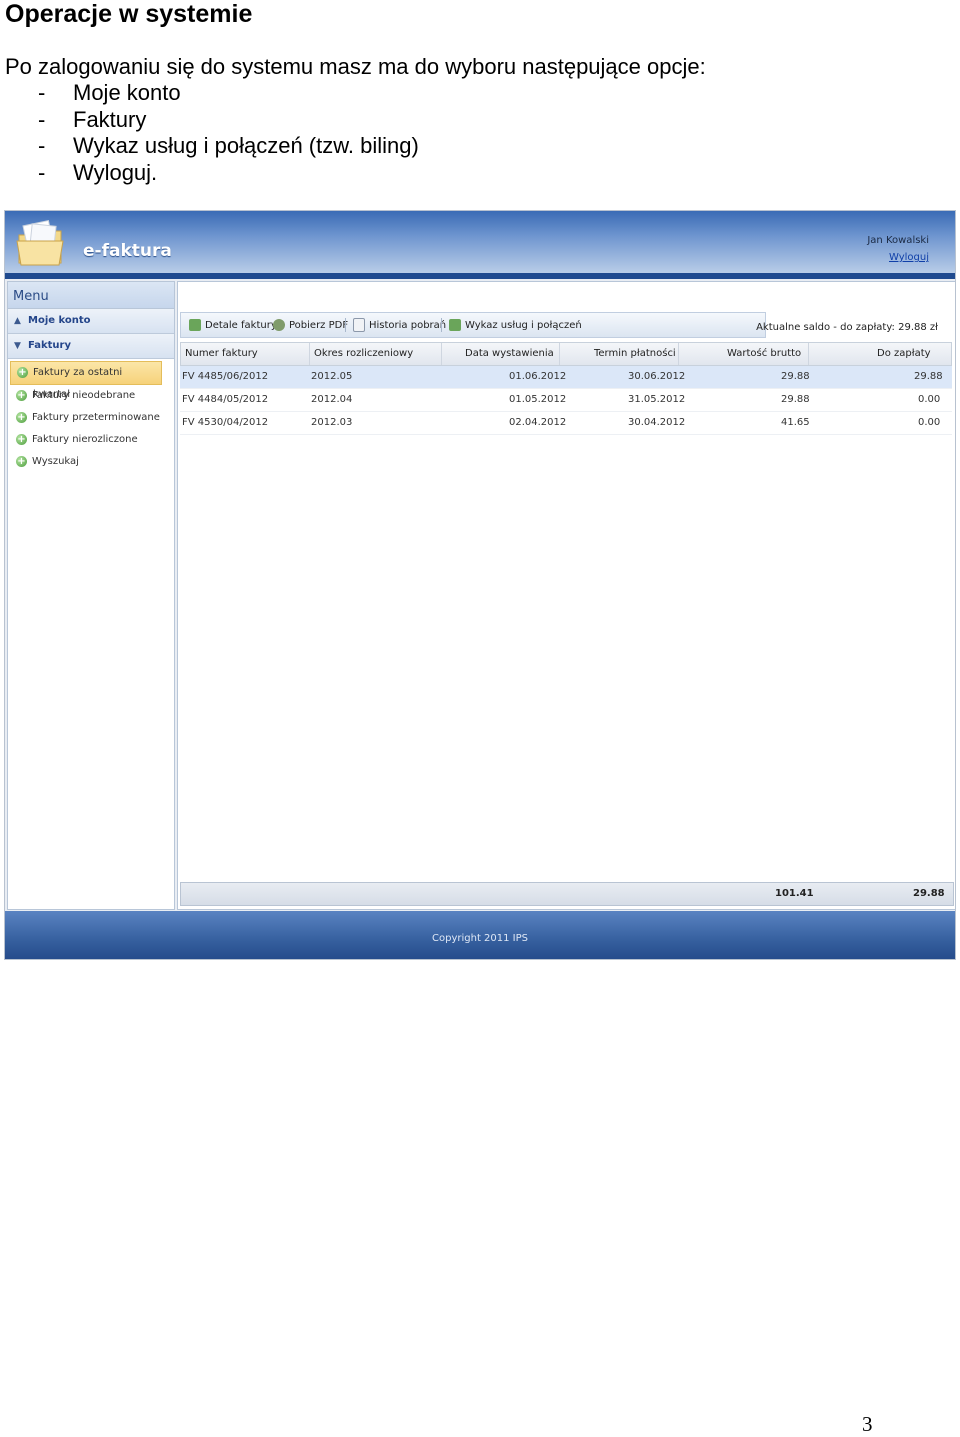  Describe the element at coordinates (538, 422) in the screenshot. I see `cell-issue-date: 02.04.2012` at that location.